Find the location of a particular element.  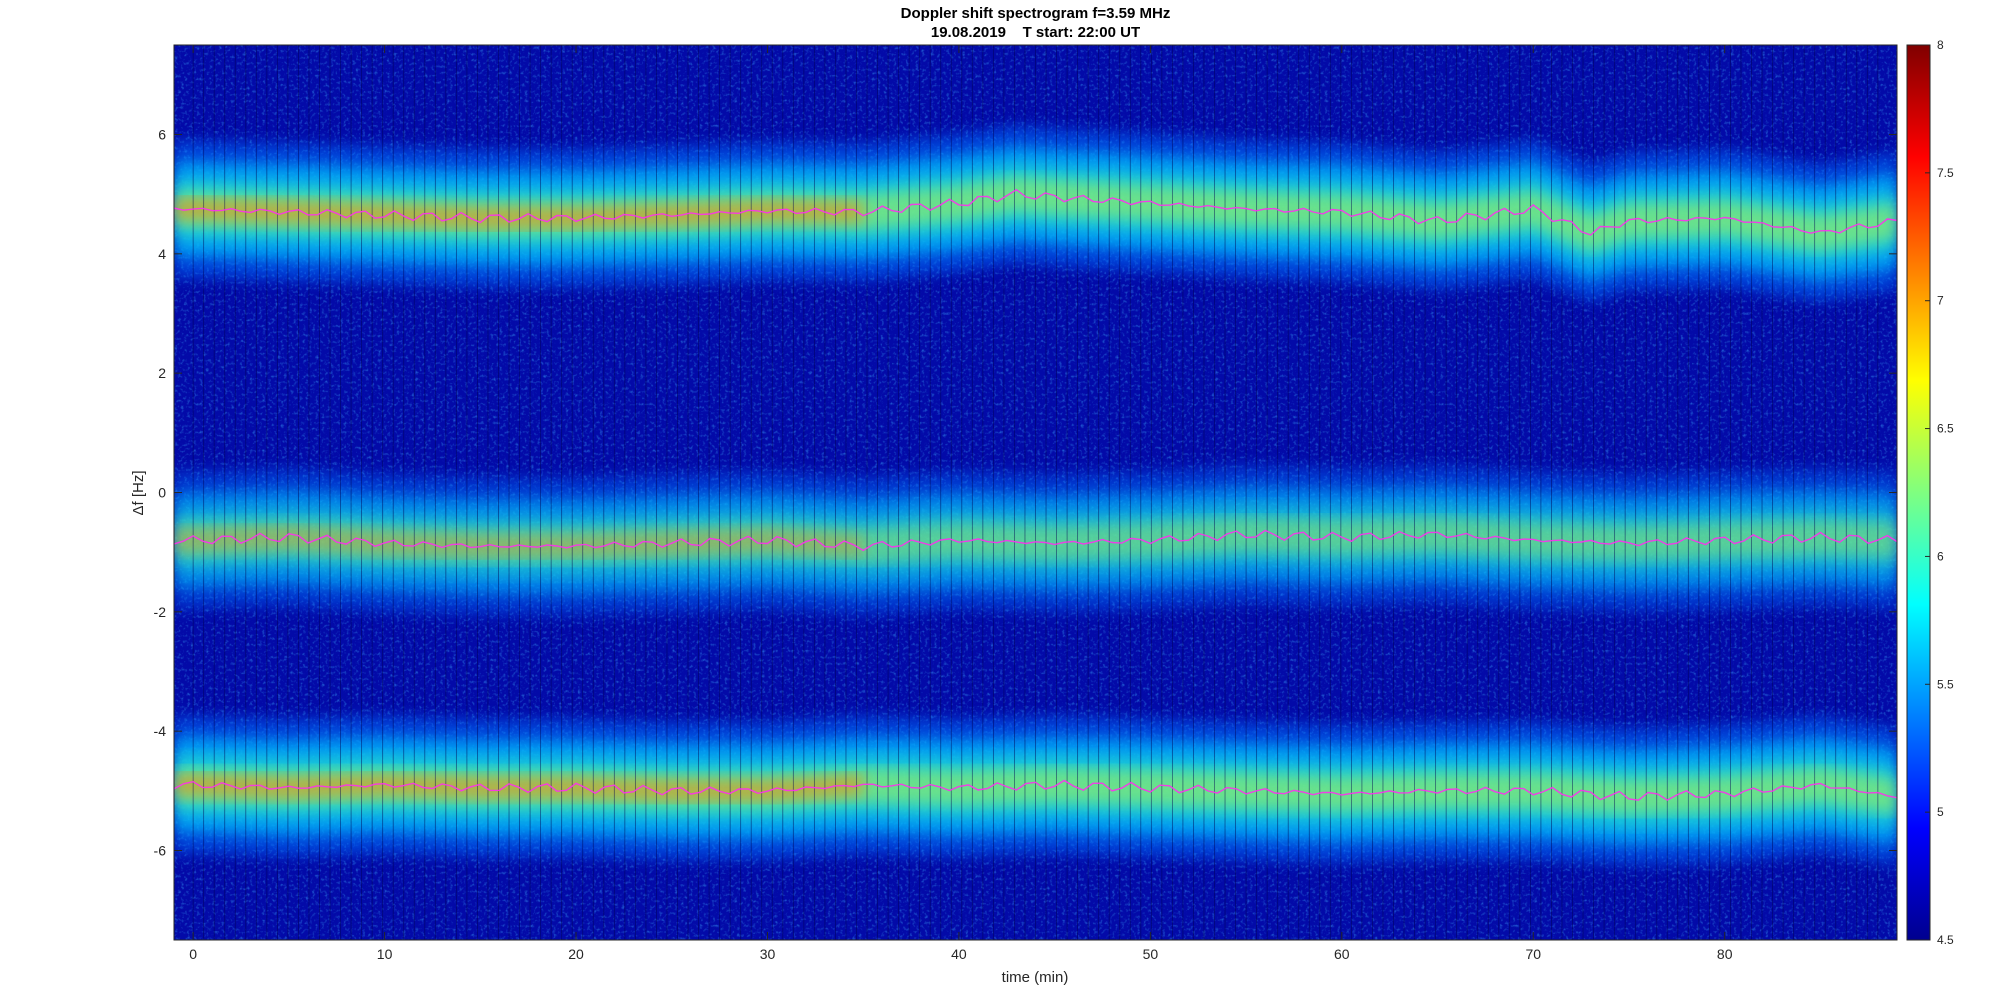

colorbar-tick-label: 6 is located at coordinates (1940, 556).